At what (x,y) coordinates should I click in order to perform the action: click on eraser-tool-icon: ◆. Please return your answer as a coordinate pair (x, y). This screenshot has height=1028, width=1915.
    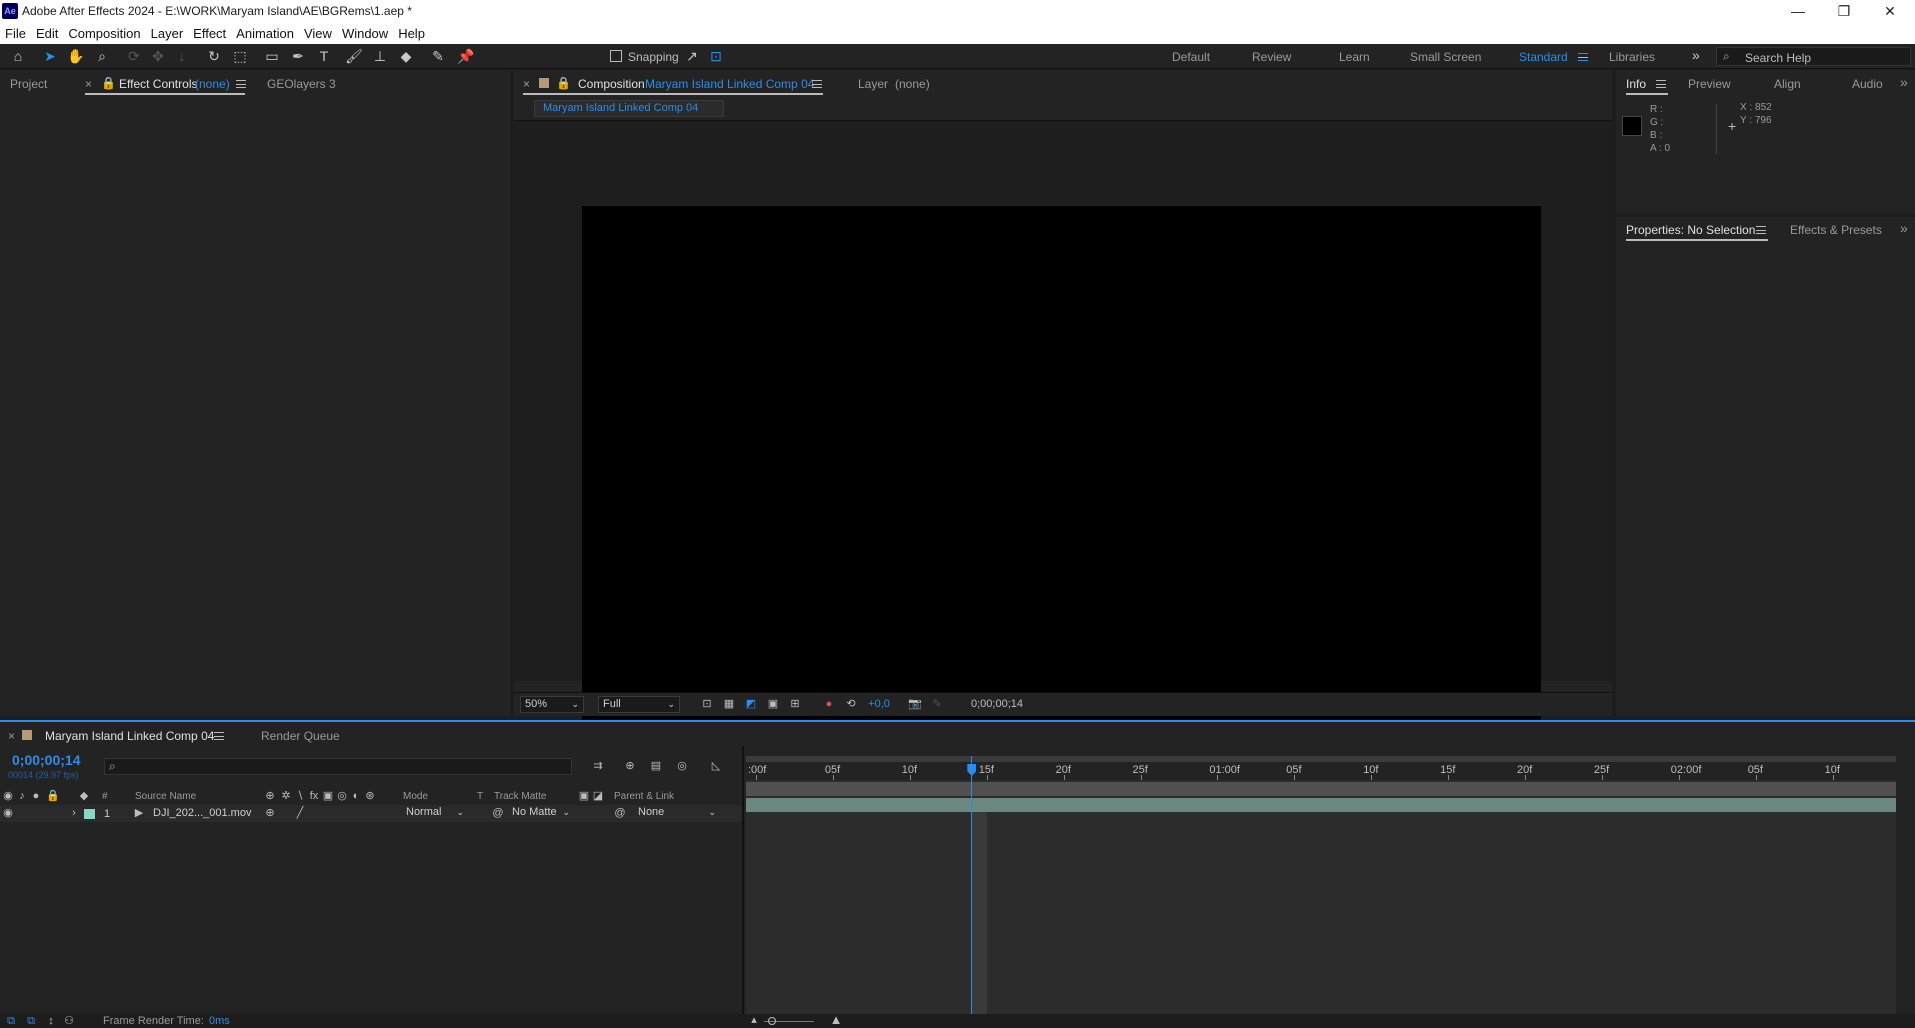
    Looking at the image, I should click on (406, 56).